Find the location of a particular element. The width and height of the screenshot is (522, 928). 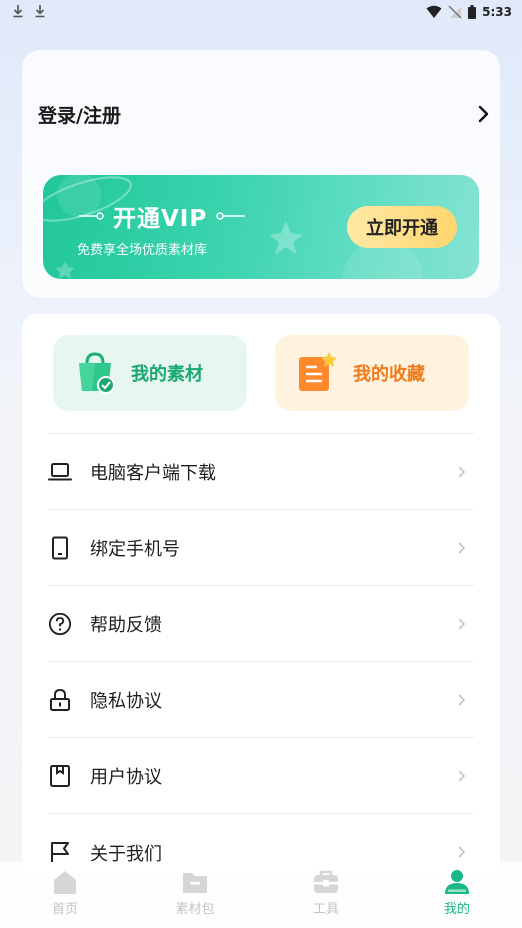

wifi-icon is located at coordinates (434, 11).